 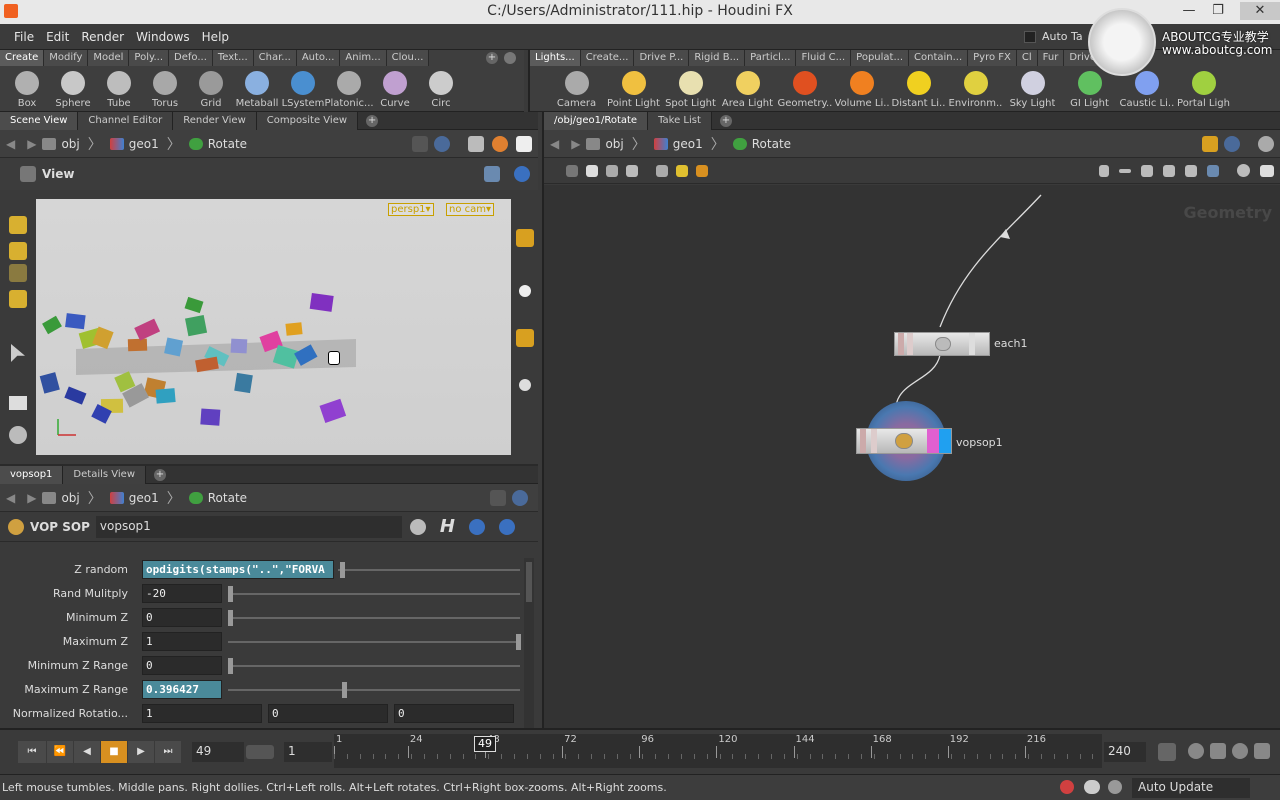 What do you see at coordinates (1032, 89) in the screenshot?
I see `shelf-right-tool-8: Sky Light` at bounding box center [1032, 89].